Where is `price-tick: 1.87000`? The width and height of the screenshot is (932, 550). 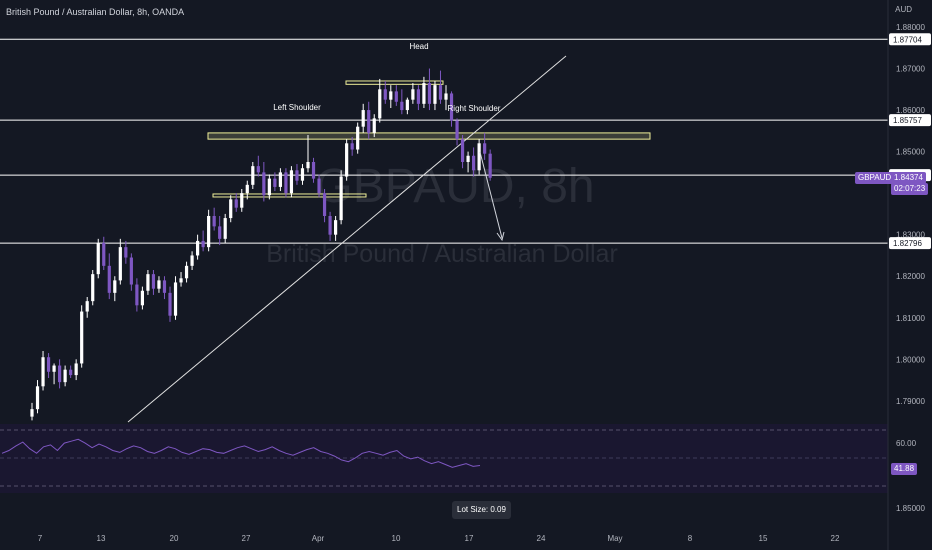 price-tick: 1.87000 is located at coordinates (910, 69).